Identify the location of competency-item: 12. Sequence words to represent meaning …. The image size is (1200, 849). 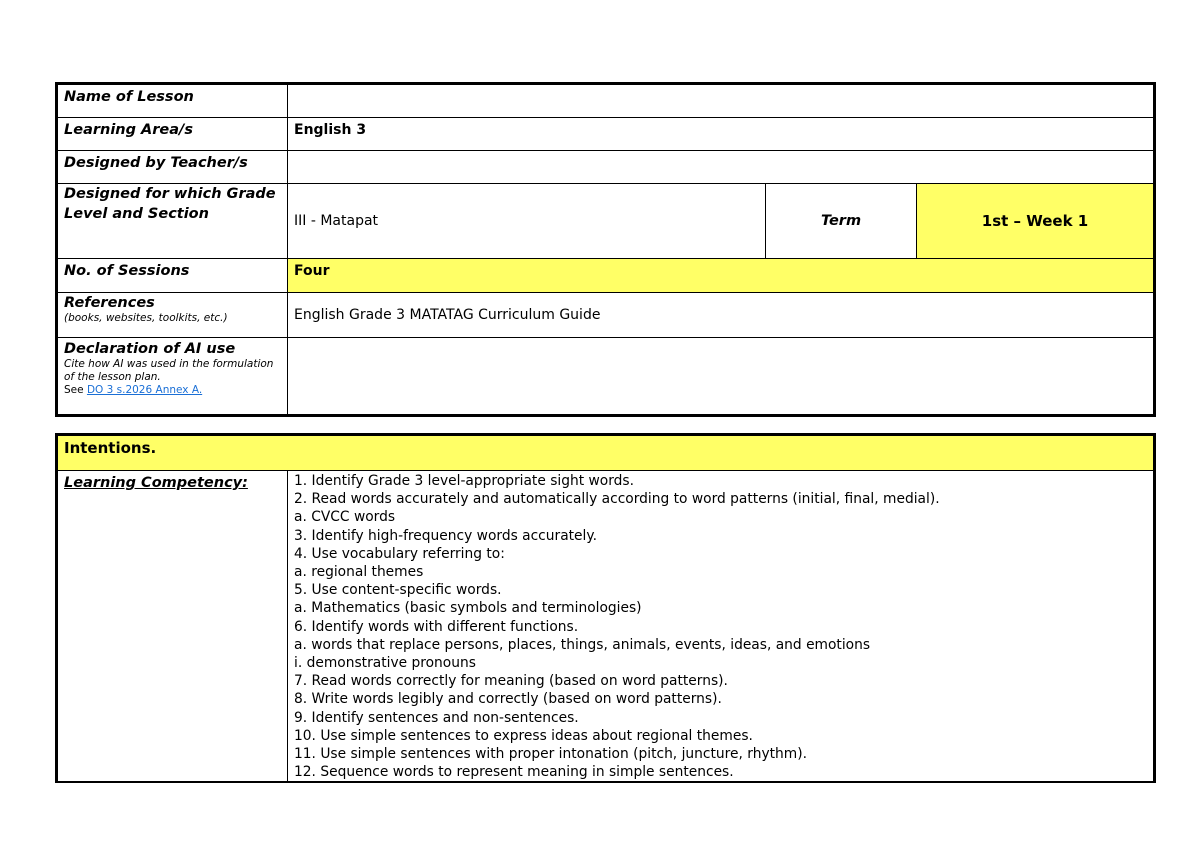
(514, 772).